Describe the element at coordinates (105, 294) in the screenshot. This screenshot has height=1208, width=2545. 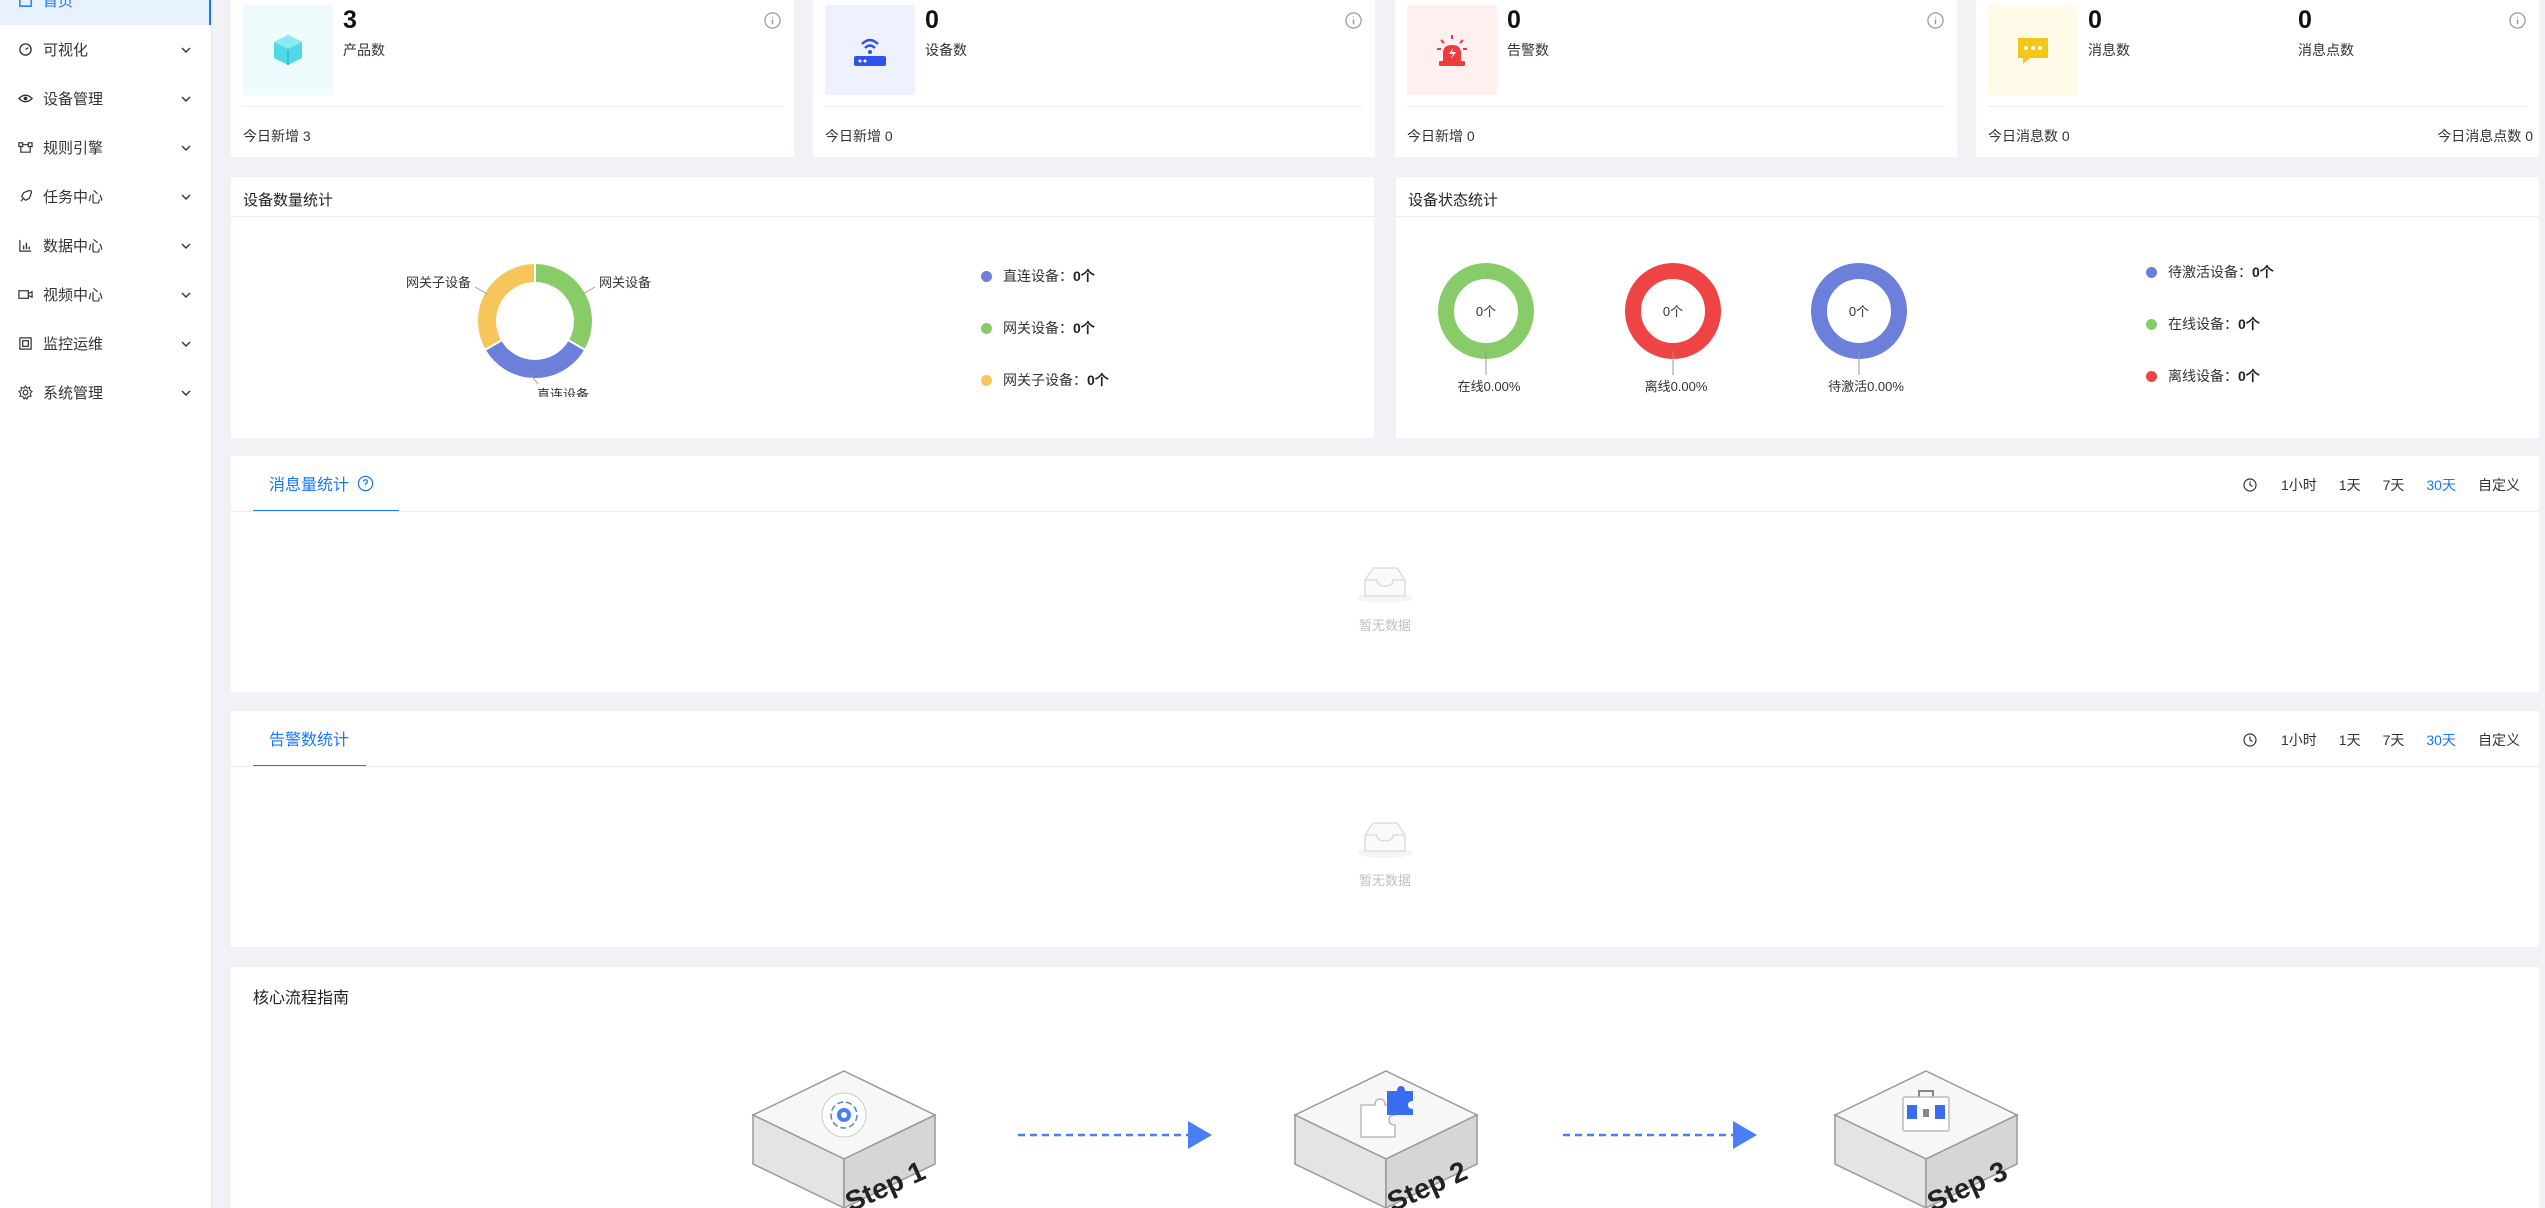
I see `sidebar-item-video-center: 视频中心` at that location.